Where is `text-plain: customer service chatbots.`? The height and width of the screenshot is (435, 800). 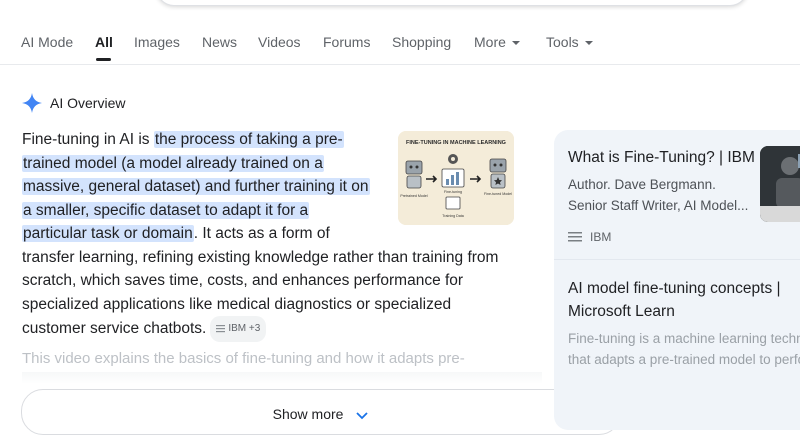
text-plain: customer service chatbots. is located at coordinates (114, 328).